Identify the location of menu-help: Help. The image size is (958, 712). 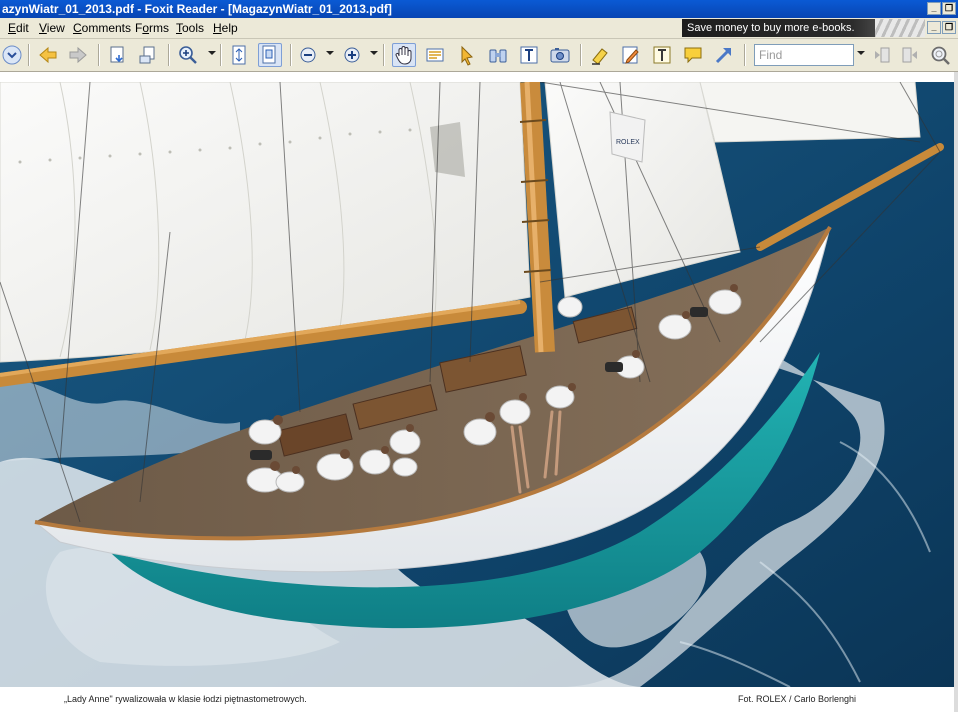
(225, 28).